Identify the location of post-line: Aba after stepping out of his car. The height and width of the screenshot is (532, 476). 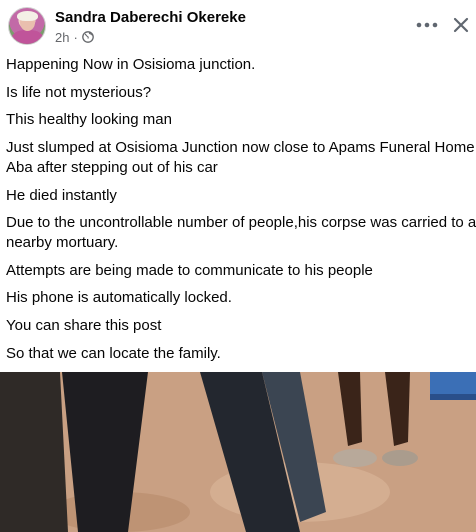
(112, 167).